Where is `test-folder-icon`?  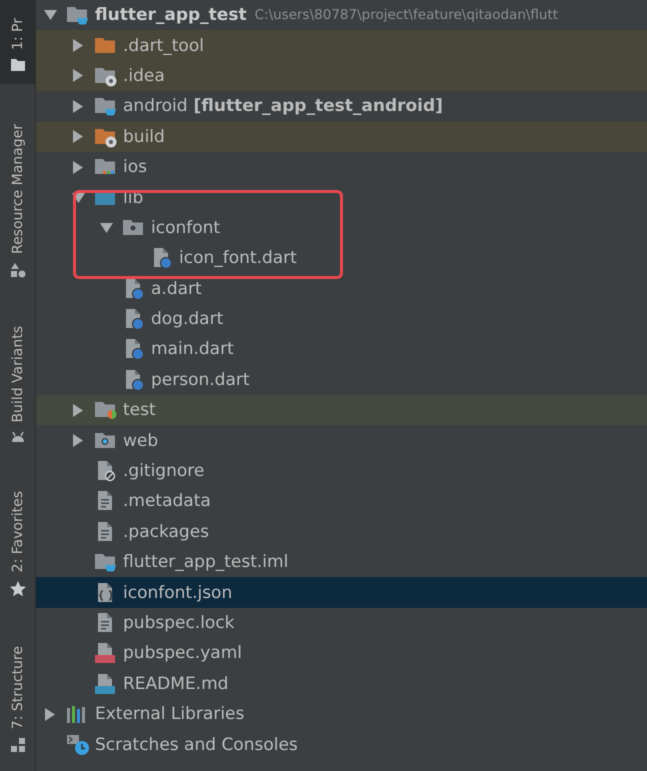
test-folder-icon is located at coordinates (106, 410).